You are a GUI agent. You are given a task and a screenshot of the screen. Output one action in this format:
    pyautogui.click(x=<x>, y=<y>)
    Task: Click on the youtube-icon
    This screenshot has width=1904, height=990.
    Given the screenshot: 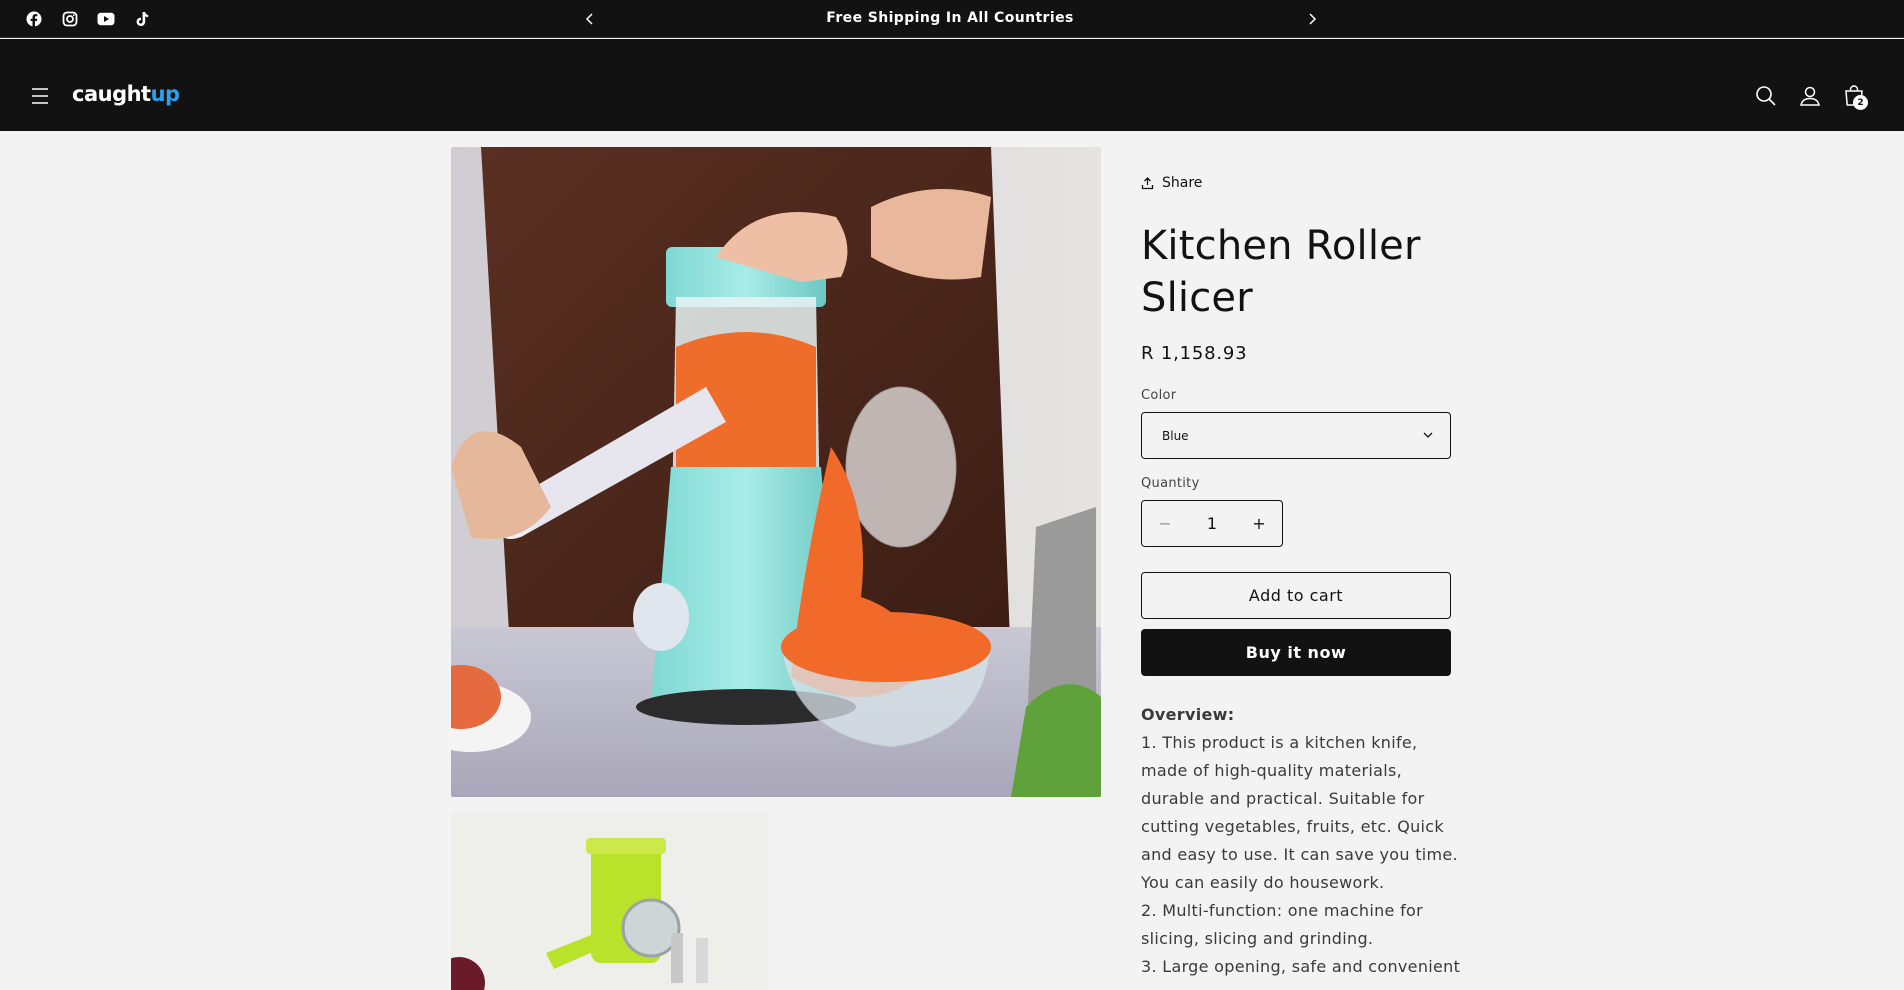 What is the action you would take?
    pyautogui.click(x=106, y=19)
    